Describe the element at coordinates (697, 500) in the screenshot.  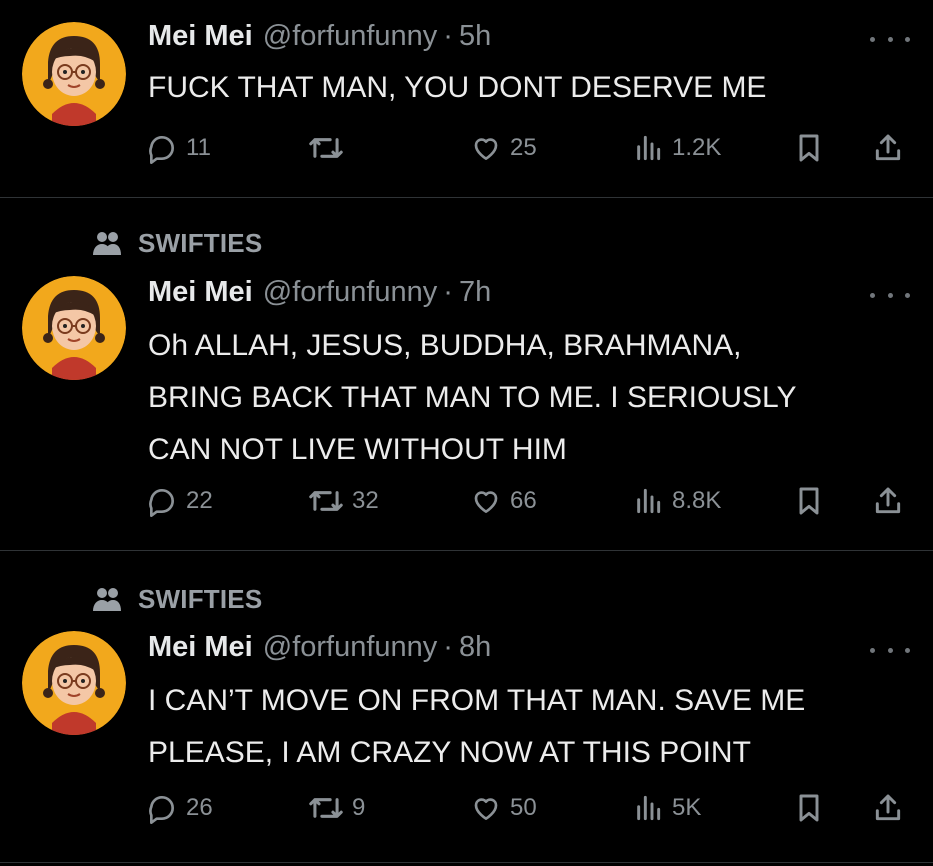
I see `view-count: 8.8K` at that location.